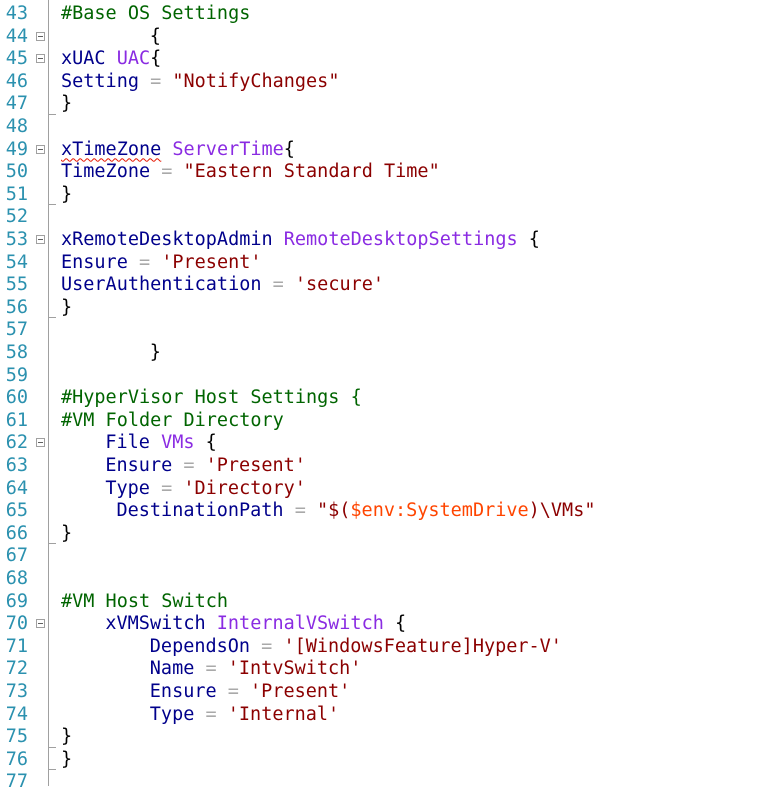 Image resolution: width=774 pixels, height=794 pixels. What do you see at coordinates (387, 376) in the screenshot?
I see `code-line: 59` at bounding box center [387, 376].